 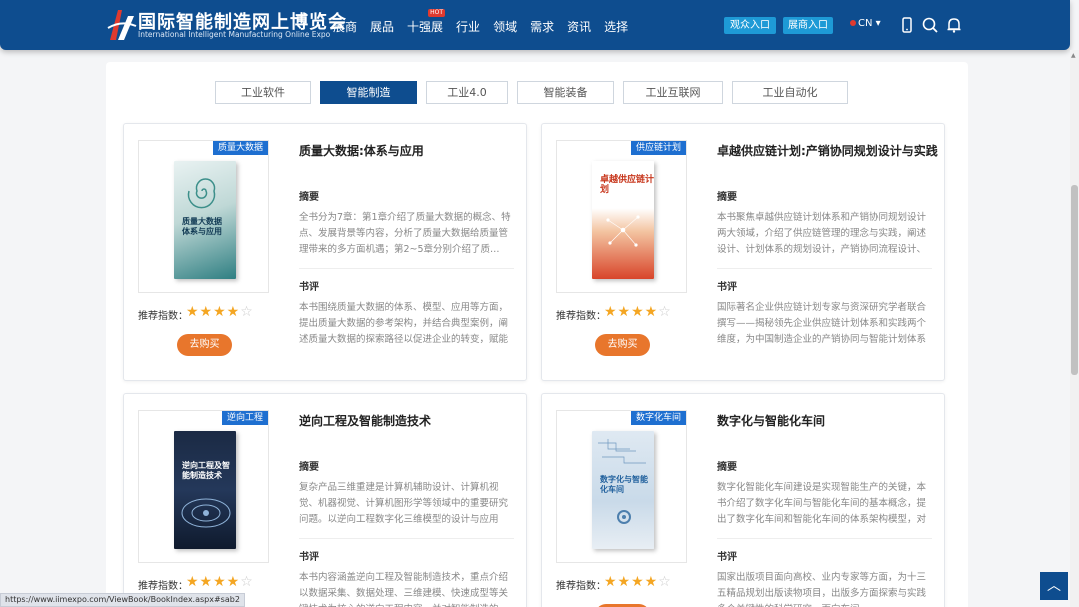 I want to click on book-title: 逆向工程及智能制造技术, so click(x=365, y=420).